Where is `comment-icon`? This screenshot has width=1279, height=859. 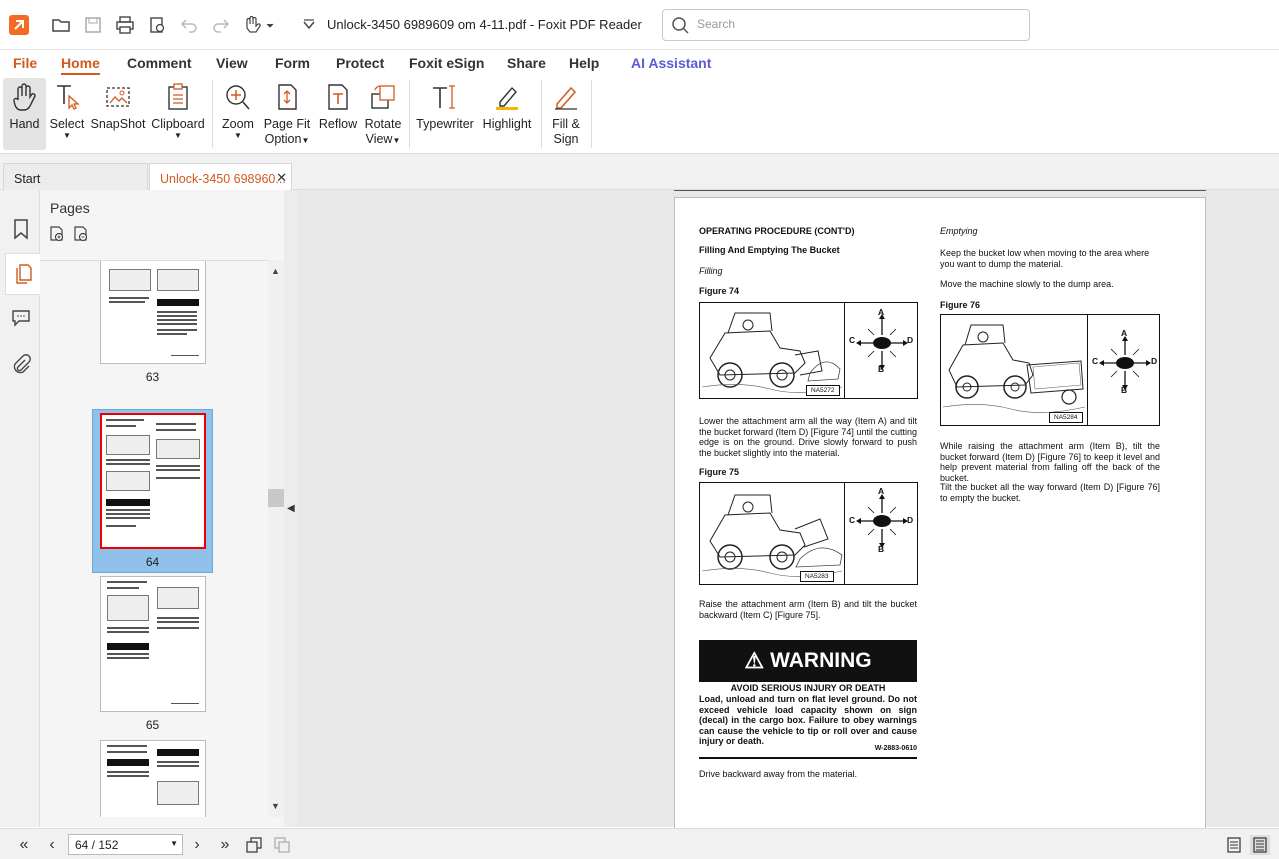 comment-icon is located at coordinates (21, 317).